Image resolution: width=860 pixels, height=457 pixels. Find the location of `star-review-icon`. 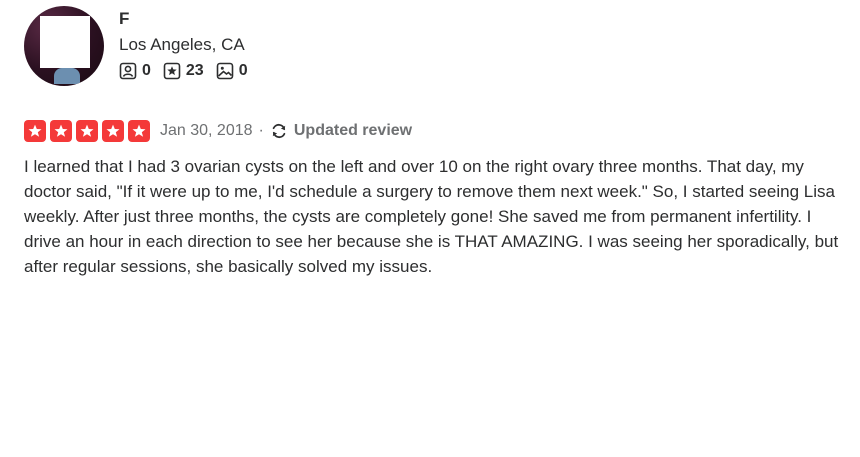

star-review-icon is located at coordinates (172, 71).